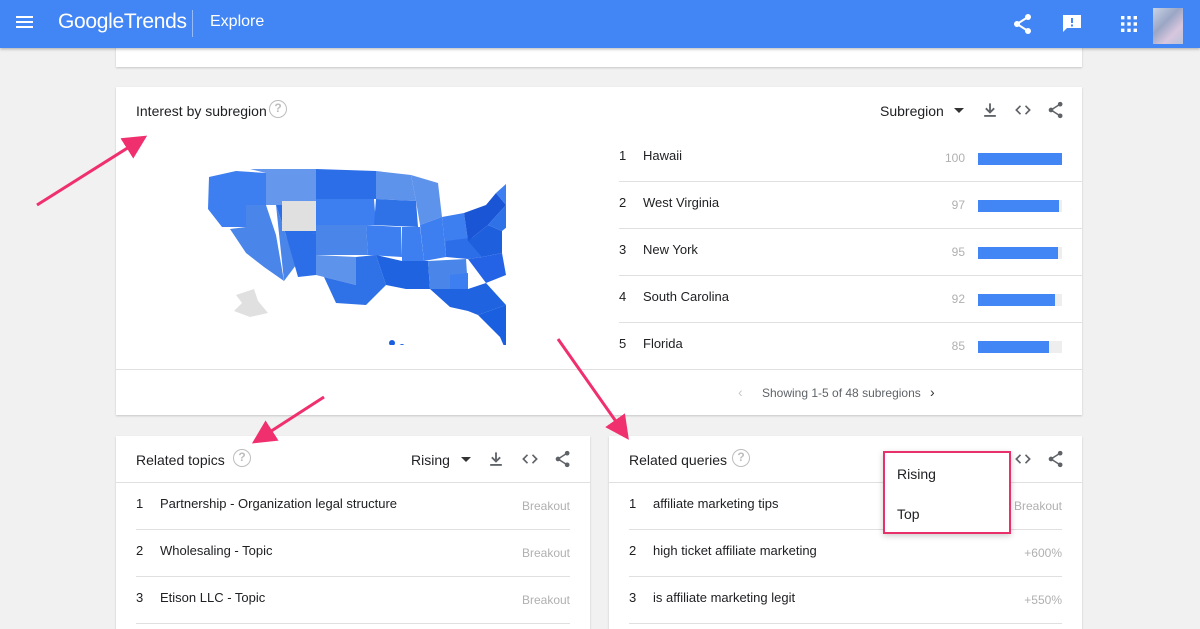  What do you see at coordinates (958, 346) in the screenshot?
I see `region-value: 85` at bounding box center [958, 346].